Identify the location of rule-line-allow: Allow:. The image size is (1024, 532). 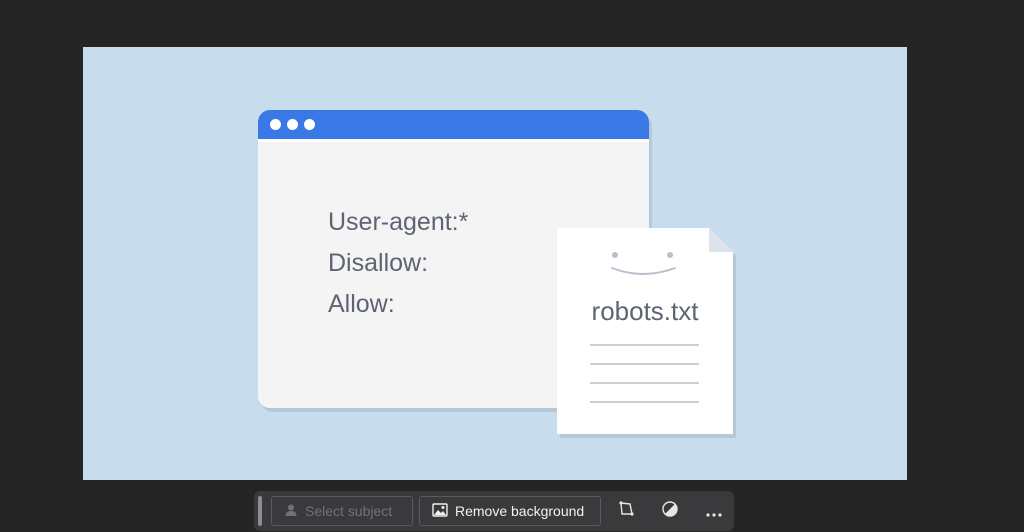
(361, 304).